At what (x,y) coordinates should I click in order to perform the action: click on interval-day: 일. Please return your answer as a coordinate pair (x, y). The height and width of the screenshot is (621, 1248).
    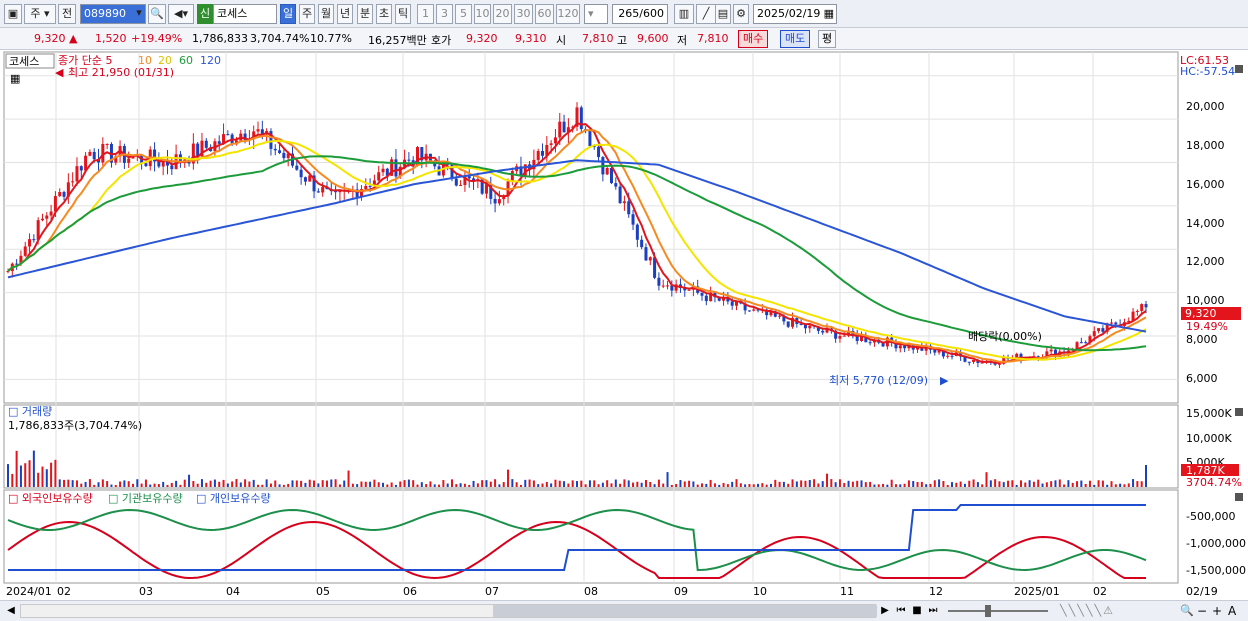
    Looking at the image, I should click on (288, 14).